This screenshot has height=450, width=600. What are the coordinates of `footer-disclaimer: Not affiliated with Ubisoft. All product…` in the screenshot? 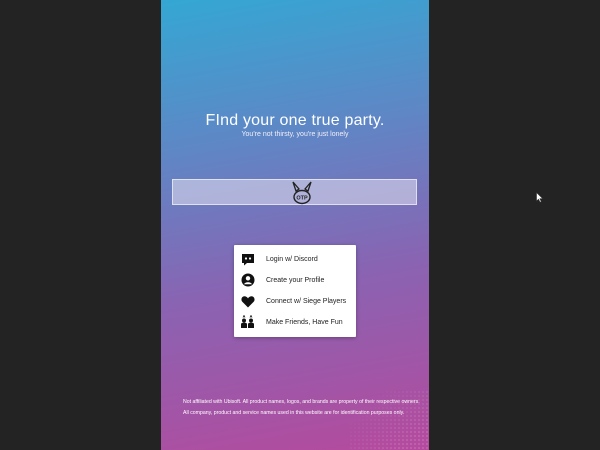 It's located at (301, 407).